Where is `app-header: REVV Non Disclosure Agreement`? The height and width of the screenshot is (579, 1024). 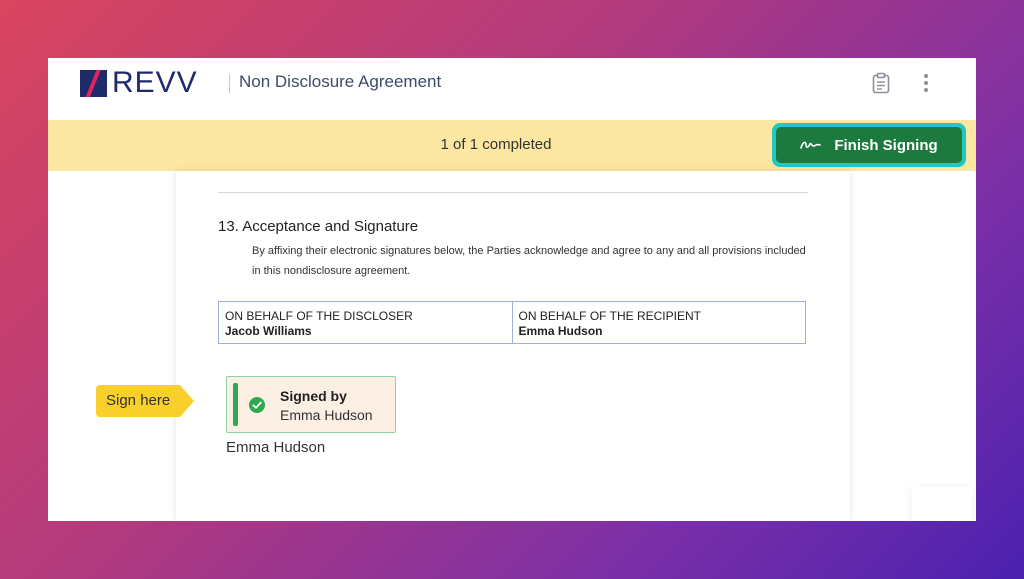
app-header: REVV Non Disclosure Agreement is located at coordinates (512, 89).